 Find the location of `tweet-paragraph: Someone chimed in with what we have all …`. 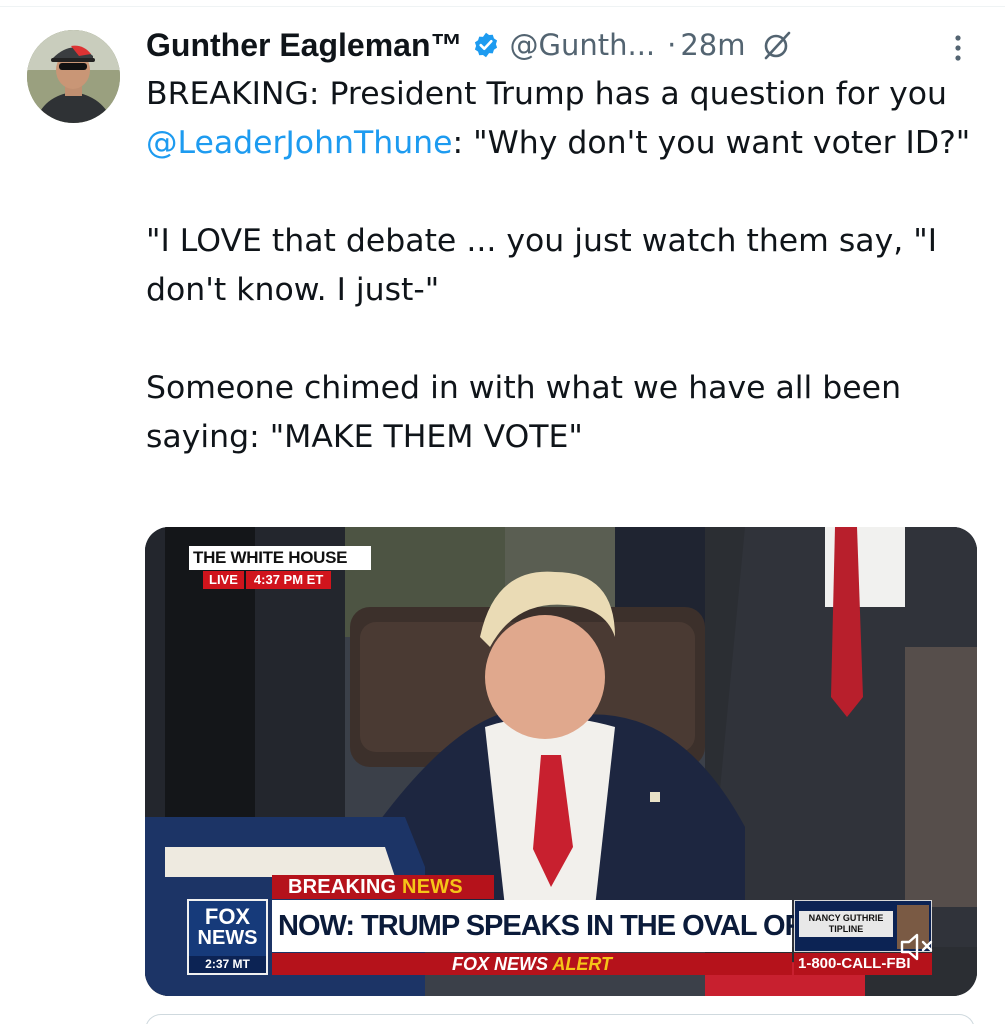

tweet-paragraph: Someone chimed in with what we have all … is located at coordinates (524, 412).